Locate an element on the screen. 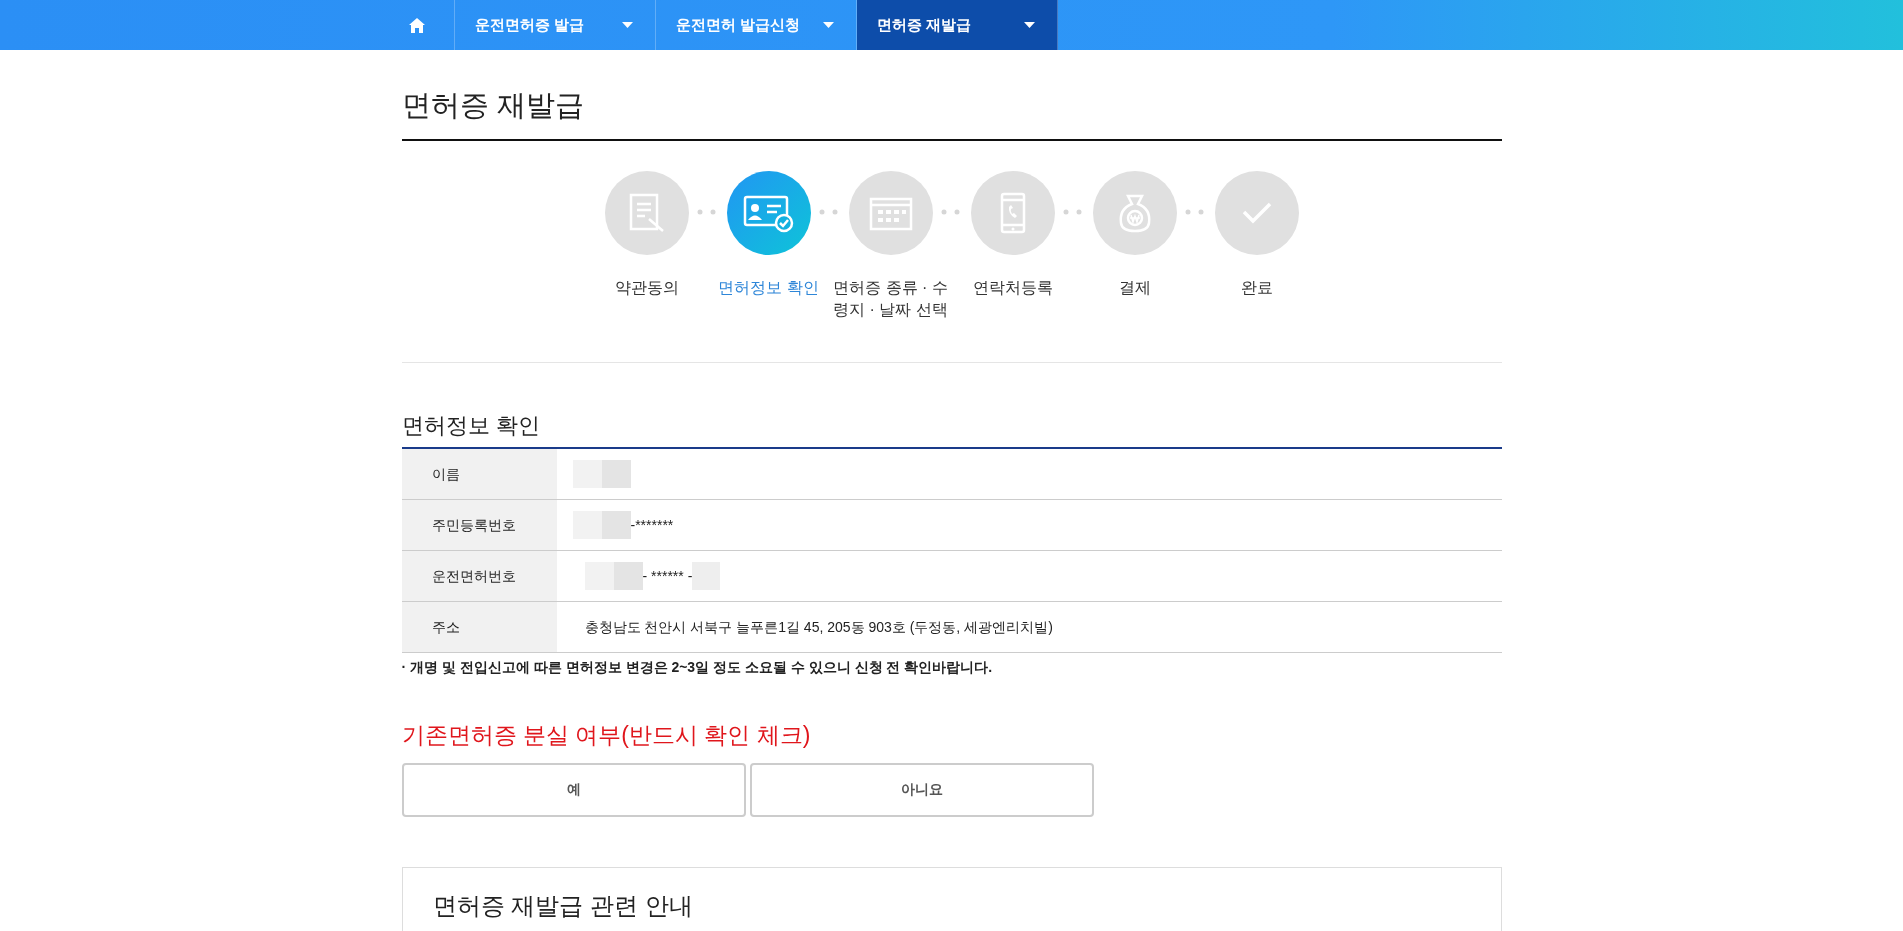 This screenshot has height=931, width=1903. money-bag-icon is located at coordinates (1134, 212).